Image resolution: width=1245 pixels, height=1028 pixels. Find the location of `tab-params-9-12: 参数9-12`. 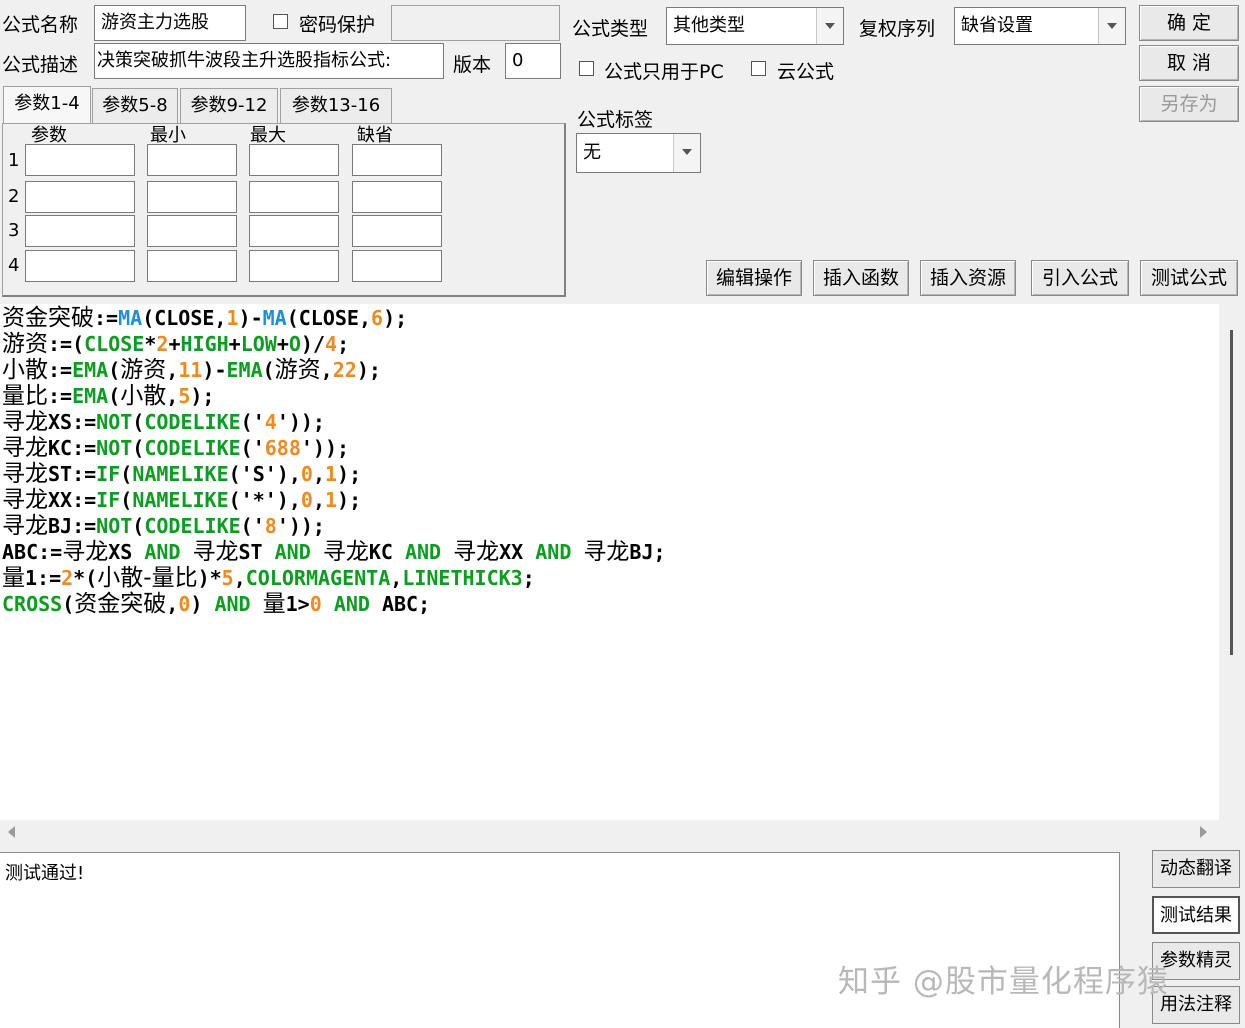

tab-params-9-12: 参数9-12 is located at coordinates (229, 106).